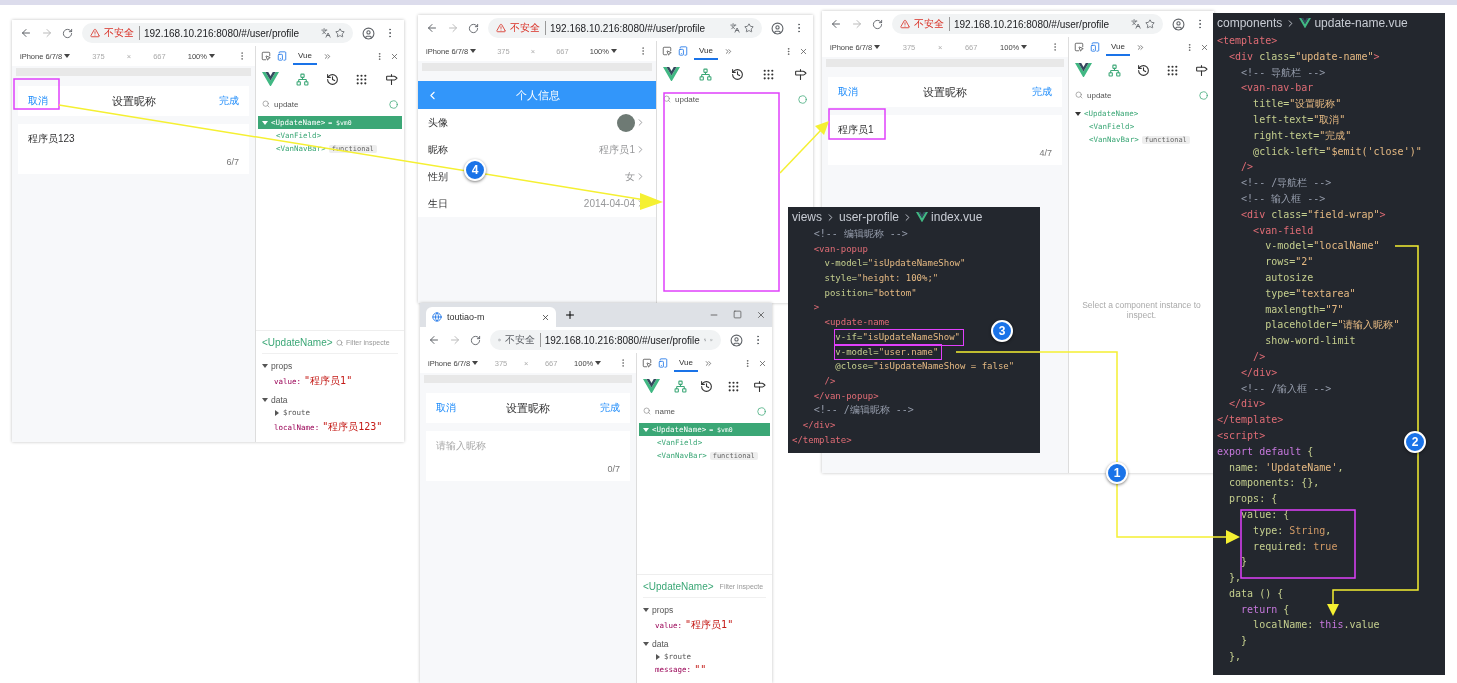 The width and height of the screenshot is (1457, 683). Describe the element at coordinates (840, 249) in the screenshot. I see `code-line: <van-popup` at that location.